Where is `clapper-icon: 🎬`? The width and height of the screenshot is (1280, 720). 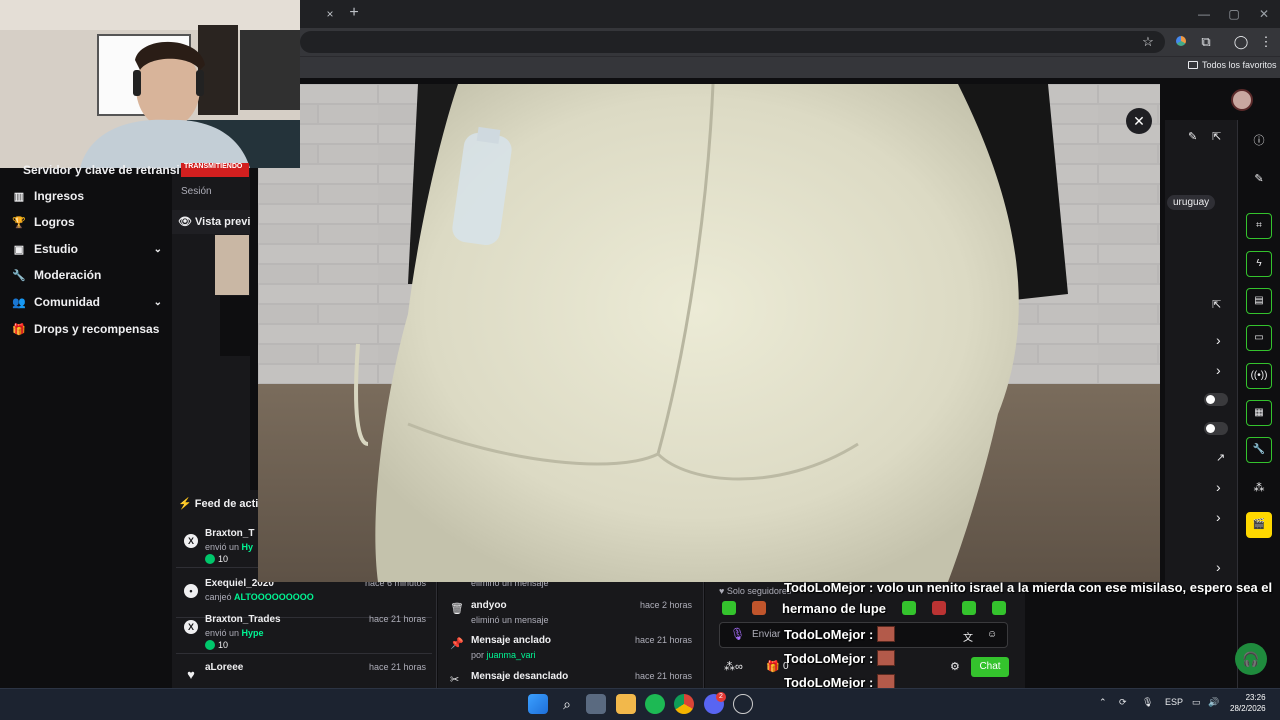 clapper-icon: 🎬 is located at coordinates (1259, 525).